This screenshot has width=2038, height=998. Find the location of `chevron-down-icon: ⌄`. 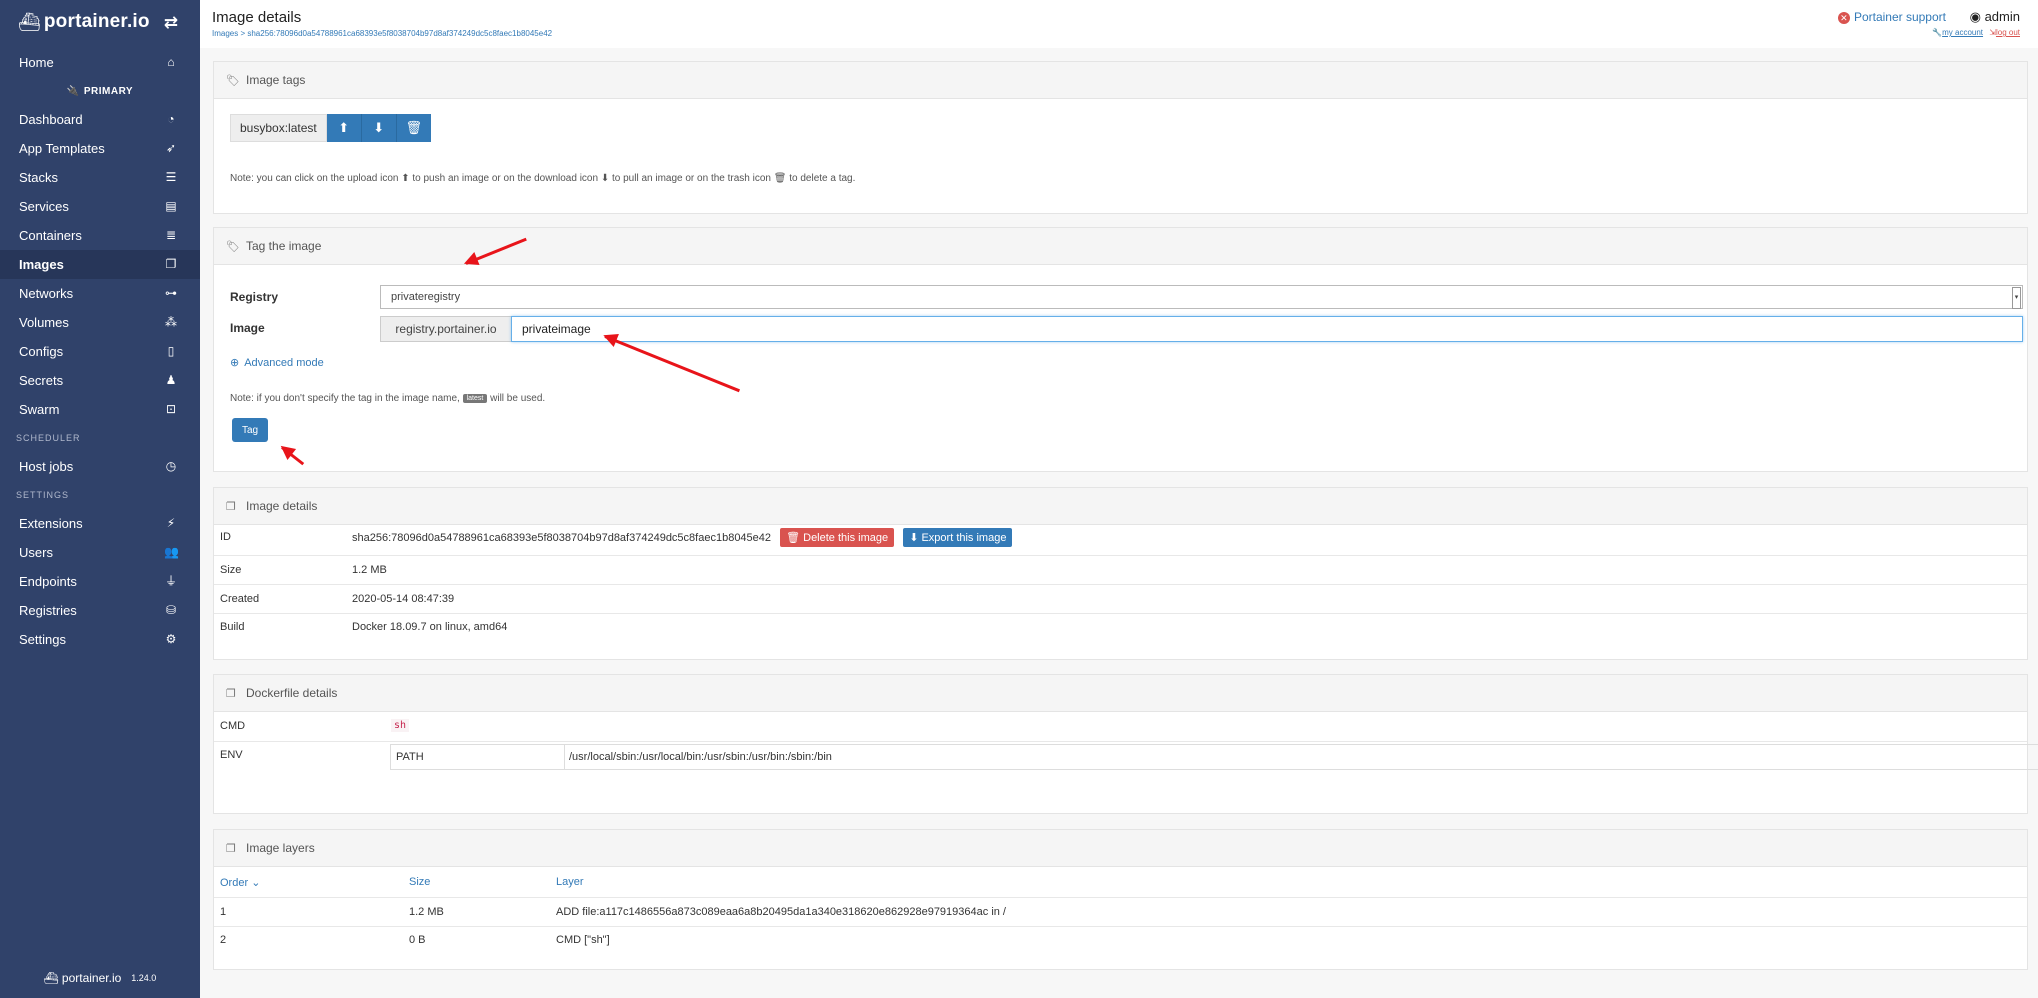

chevron-down-icon: ⌄ is located at coordinates (256, 883).